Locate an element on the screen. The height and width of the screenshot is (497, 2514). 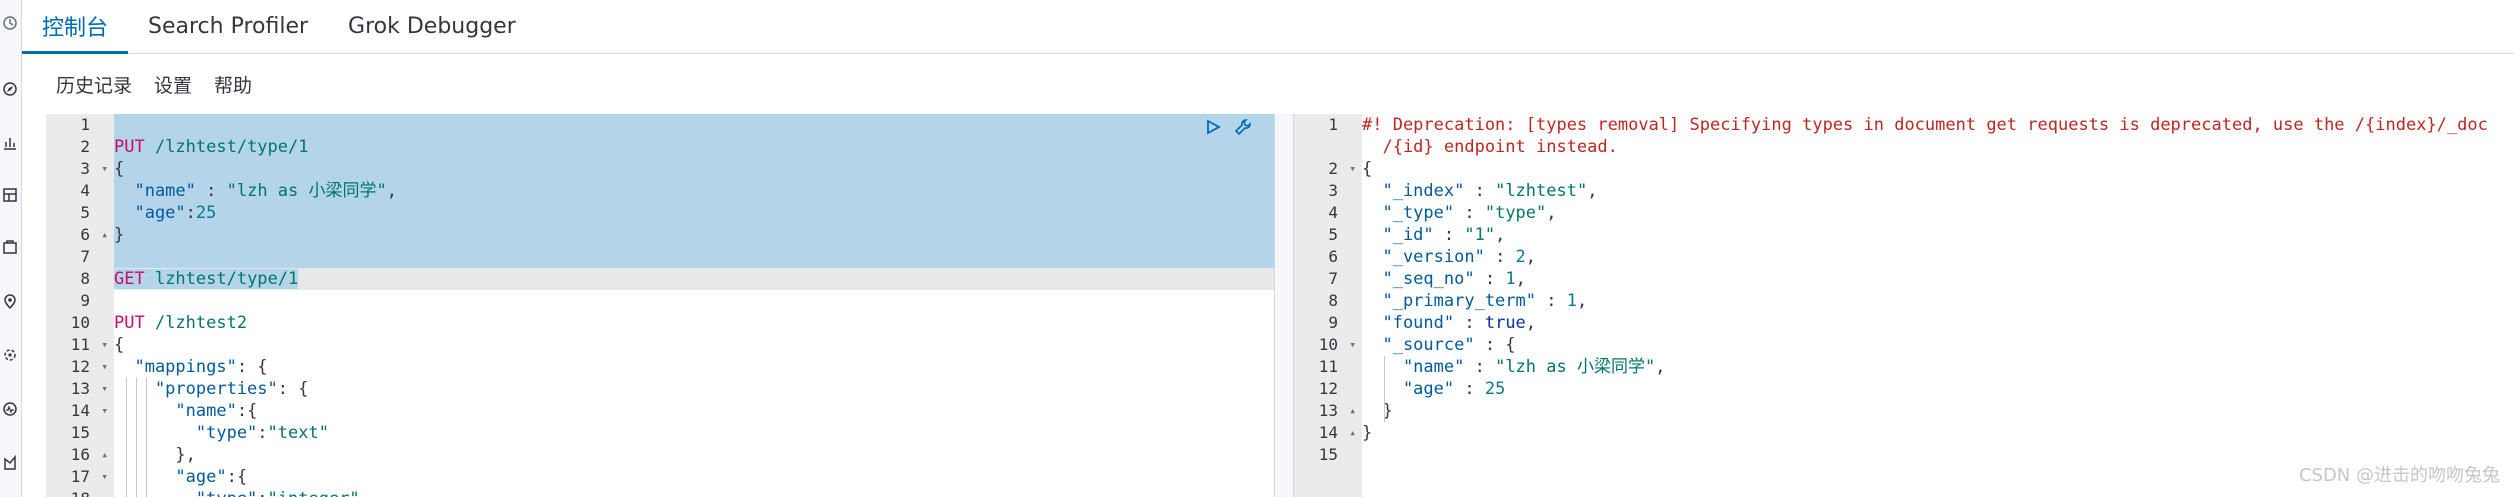
code-line: "found" : true, is located at coordinates (1938, 323).